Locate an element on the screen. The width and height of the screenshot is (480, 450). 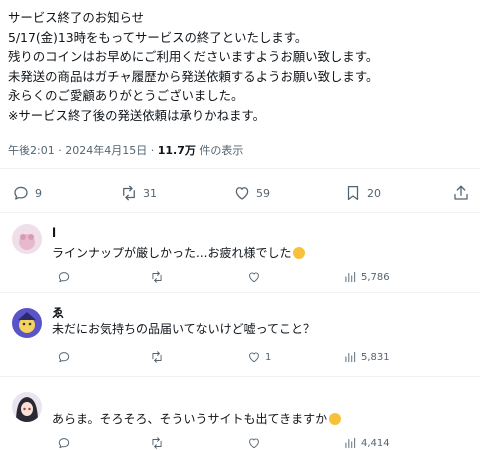
share-button is located at coordinates (461, 193).